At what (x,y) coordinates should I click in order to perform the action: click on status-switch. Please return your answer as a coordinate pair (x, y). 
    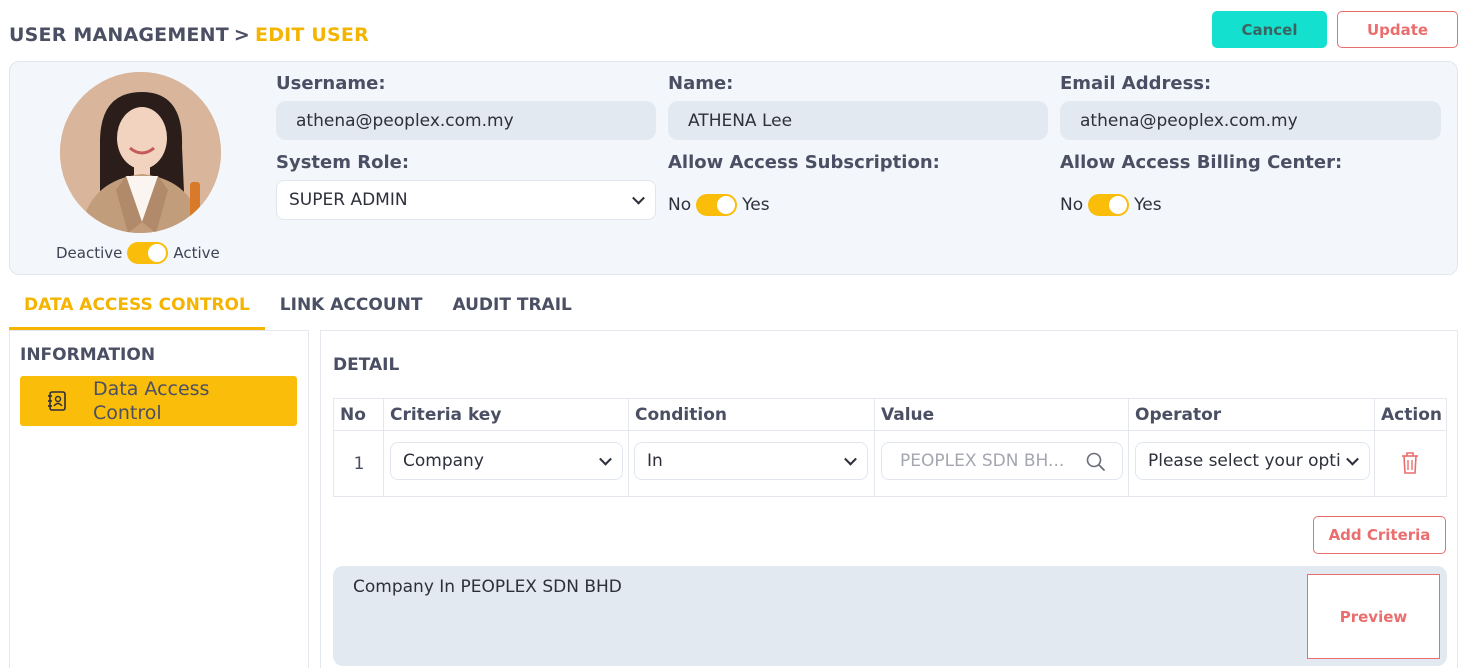
    Looking at the image, I should click on (148, 253).